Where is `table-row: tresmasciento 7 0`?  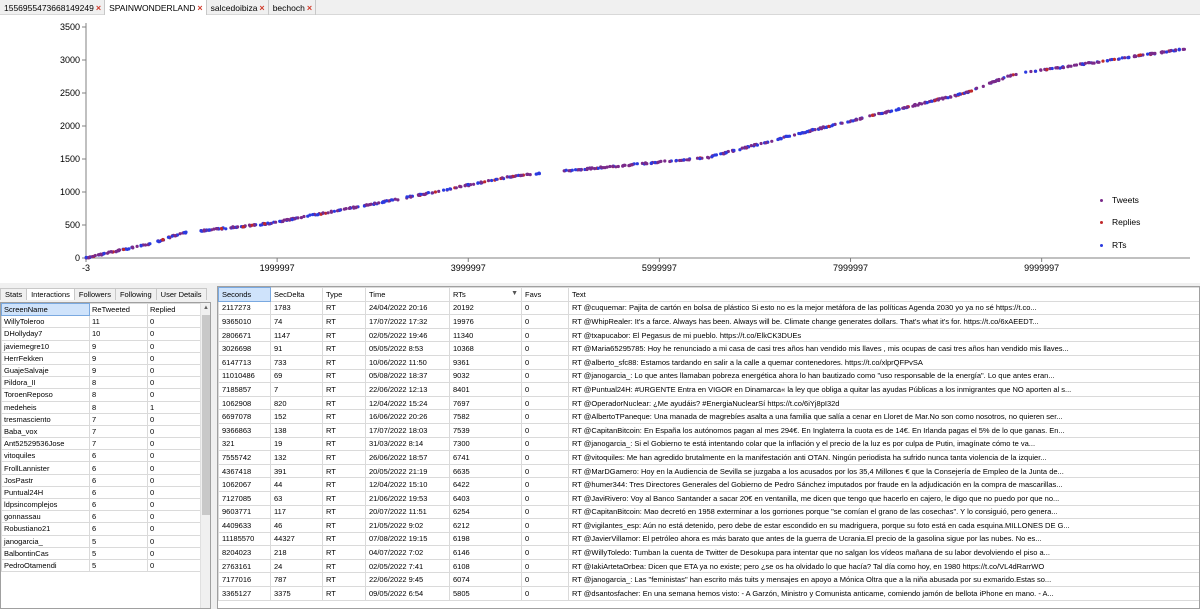 table-row: tresmasciento 7 0 is located at coordinates (101, 419).